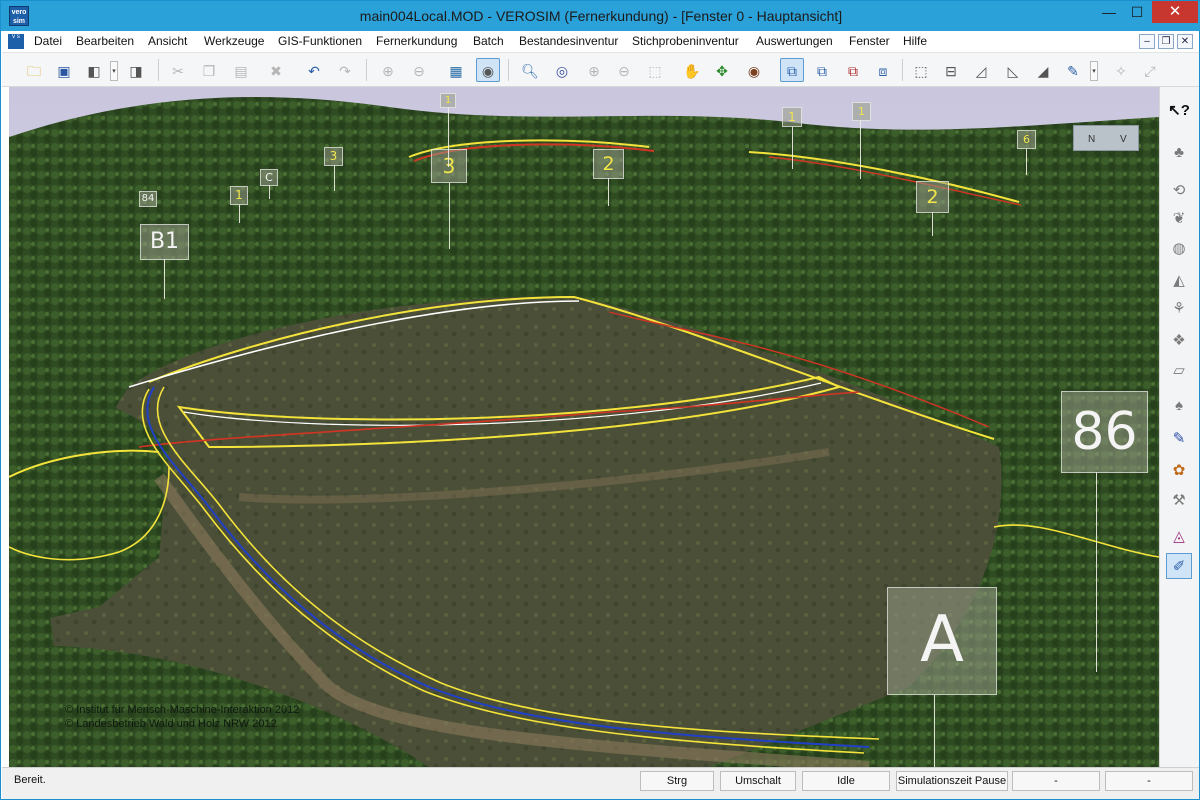  Describe the element at coordinates (234, 41) in the screenshot. I see `menu-werkzeuge: Werkzeuge` at that location.